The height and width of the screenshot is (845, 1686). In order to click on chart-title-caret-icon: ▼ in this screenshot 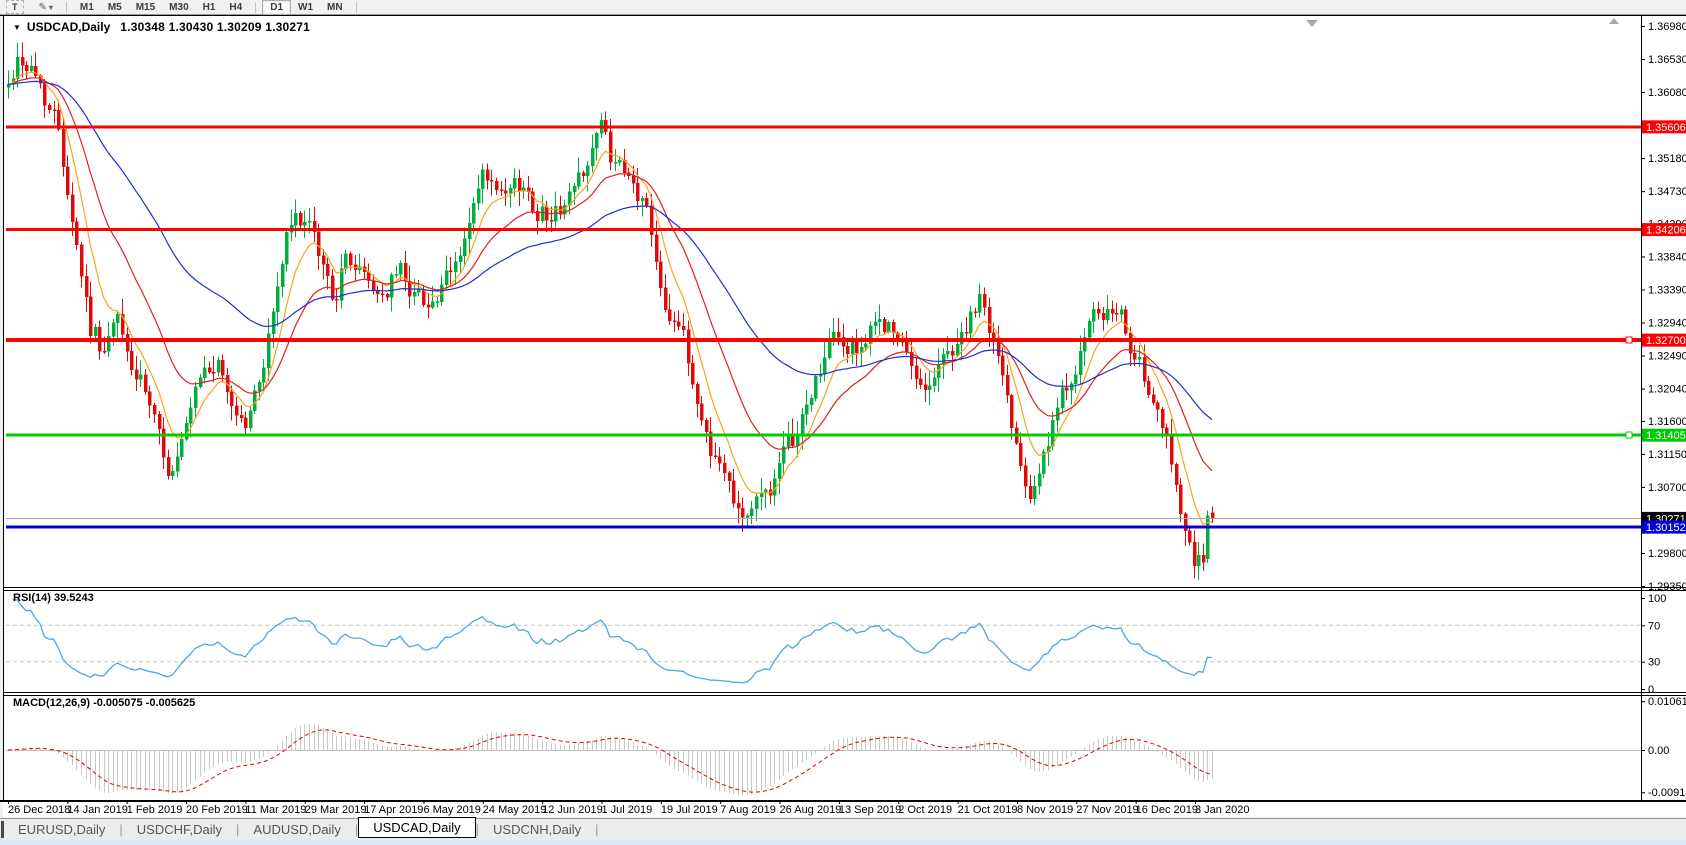, I will do `click(17, 27)`.